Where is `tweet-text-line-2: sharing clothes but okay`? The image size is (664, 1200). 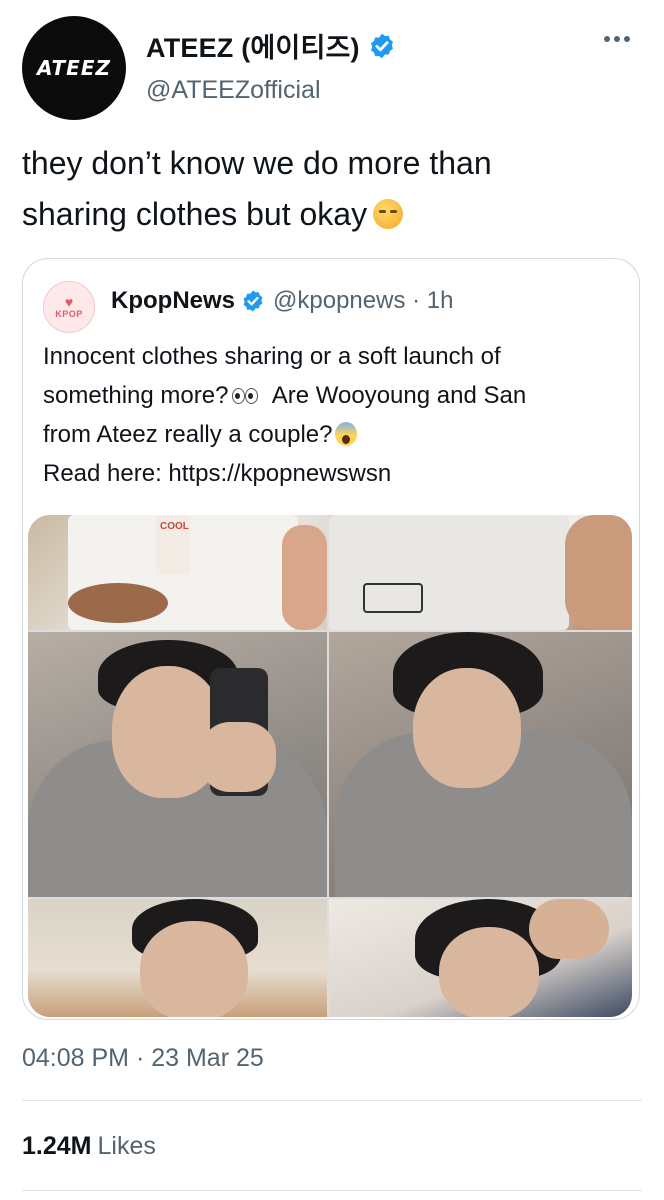
tweet-text-line-2: sharing clothes but okay is located at coordinates (332, 214).